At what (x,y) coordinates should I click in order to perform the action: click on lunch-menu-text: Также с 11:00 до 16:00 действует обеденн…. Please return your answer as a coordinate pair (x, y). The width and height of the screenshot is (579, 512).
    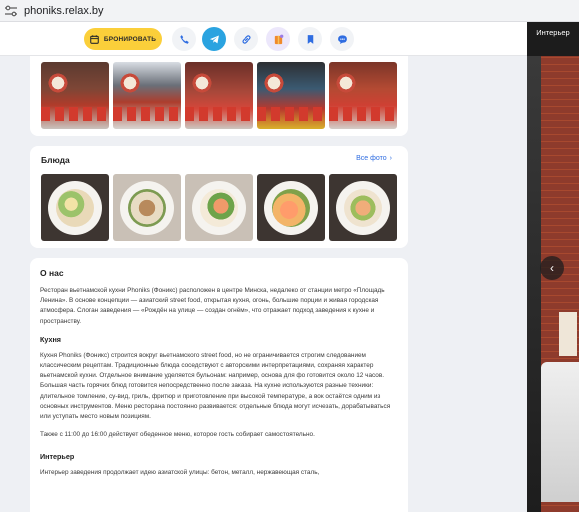
    Looking at the image, I should click on (177, 435).